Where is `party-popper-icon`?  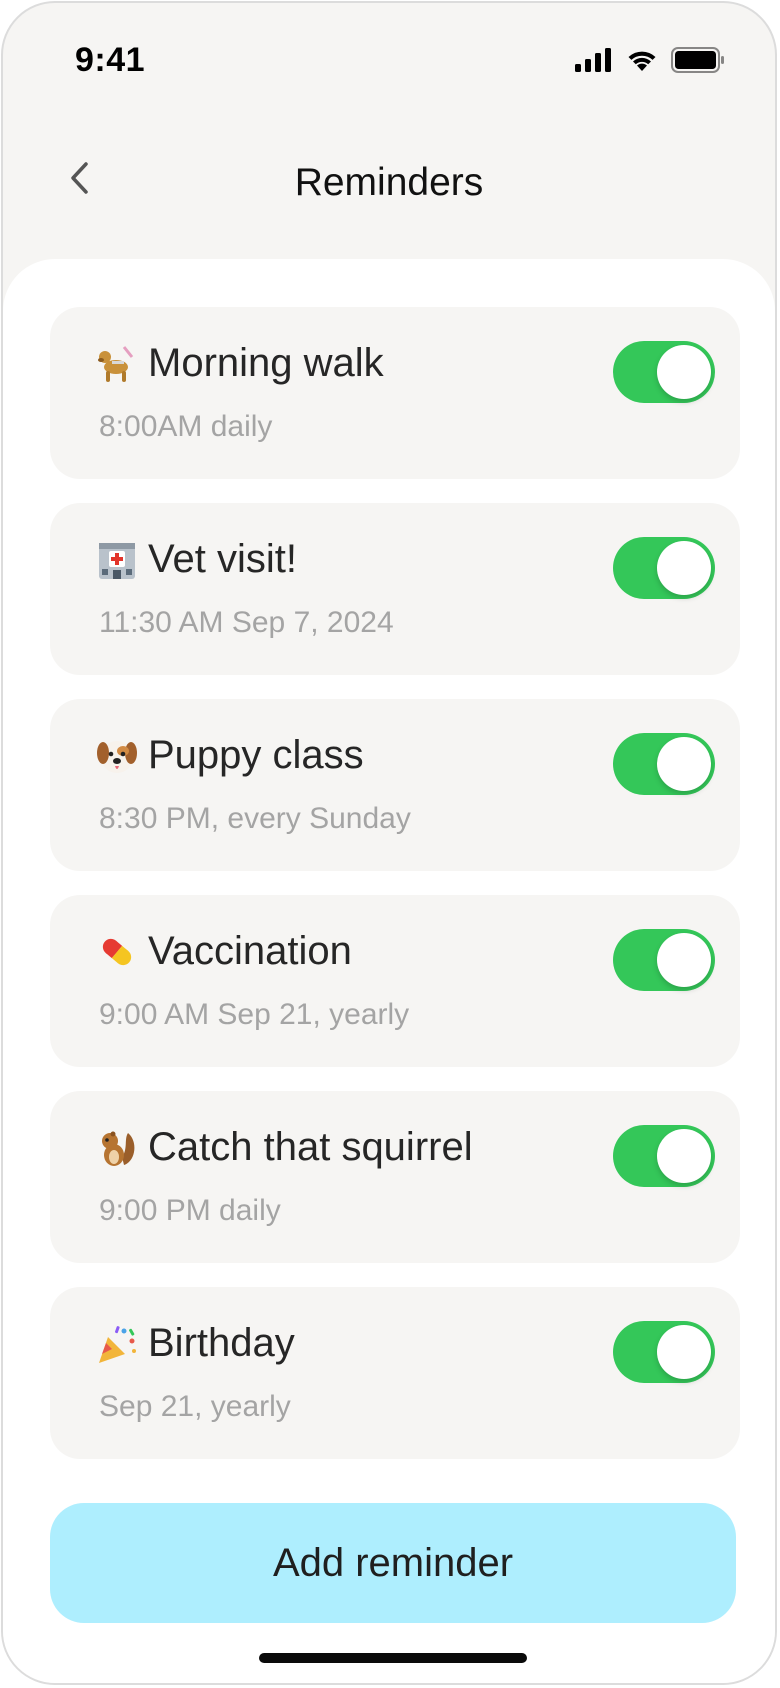
party-popper-icon is located at coordinates (117, 1344).